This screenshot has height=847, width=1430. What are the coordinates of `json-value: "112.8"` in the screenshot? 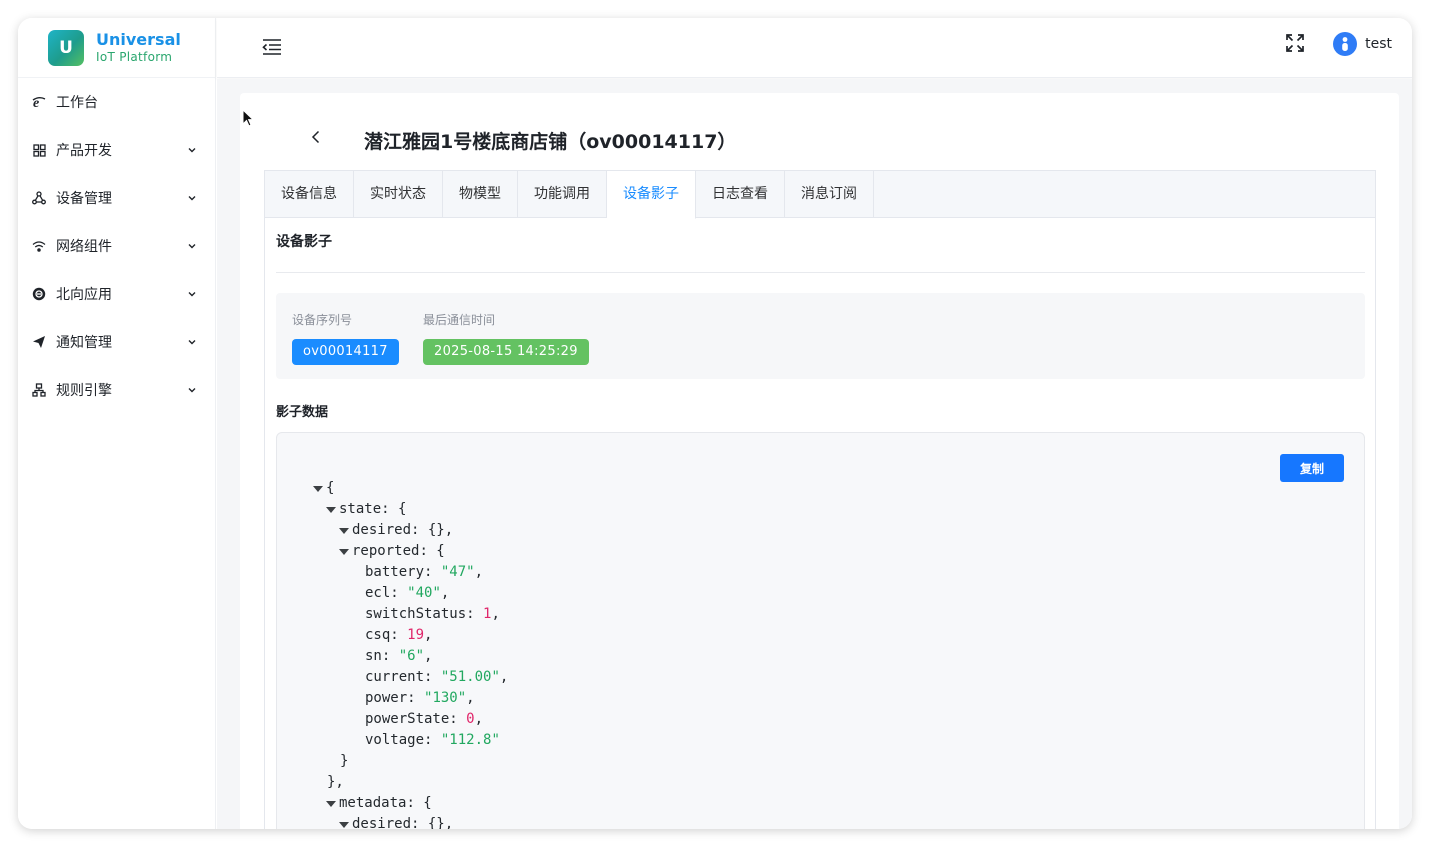 It's located at (470, 740).